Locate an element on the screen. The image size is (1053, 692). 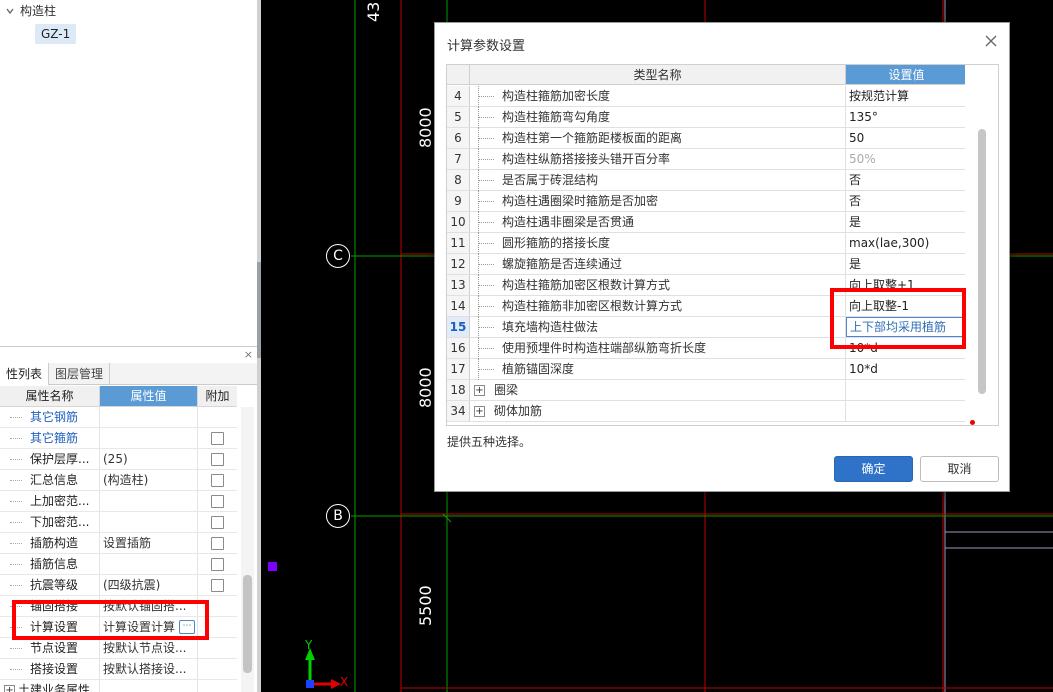
params-row: 6 构造柱第一个箍筋距楼板面的距离 50 is located at coordinates (707, 138).